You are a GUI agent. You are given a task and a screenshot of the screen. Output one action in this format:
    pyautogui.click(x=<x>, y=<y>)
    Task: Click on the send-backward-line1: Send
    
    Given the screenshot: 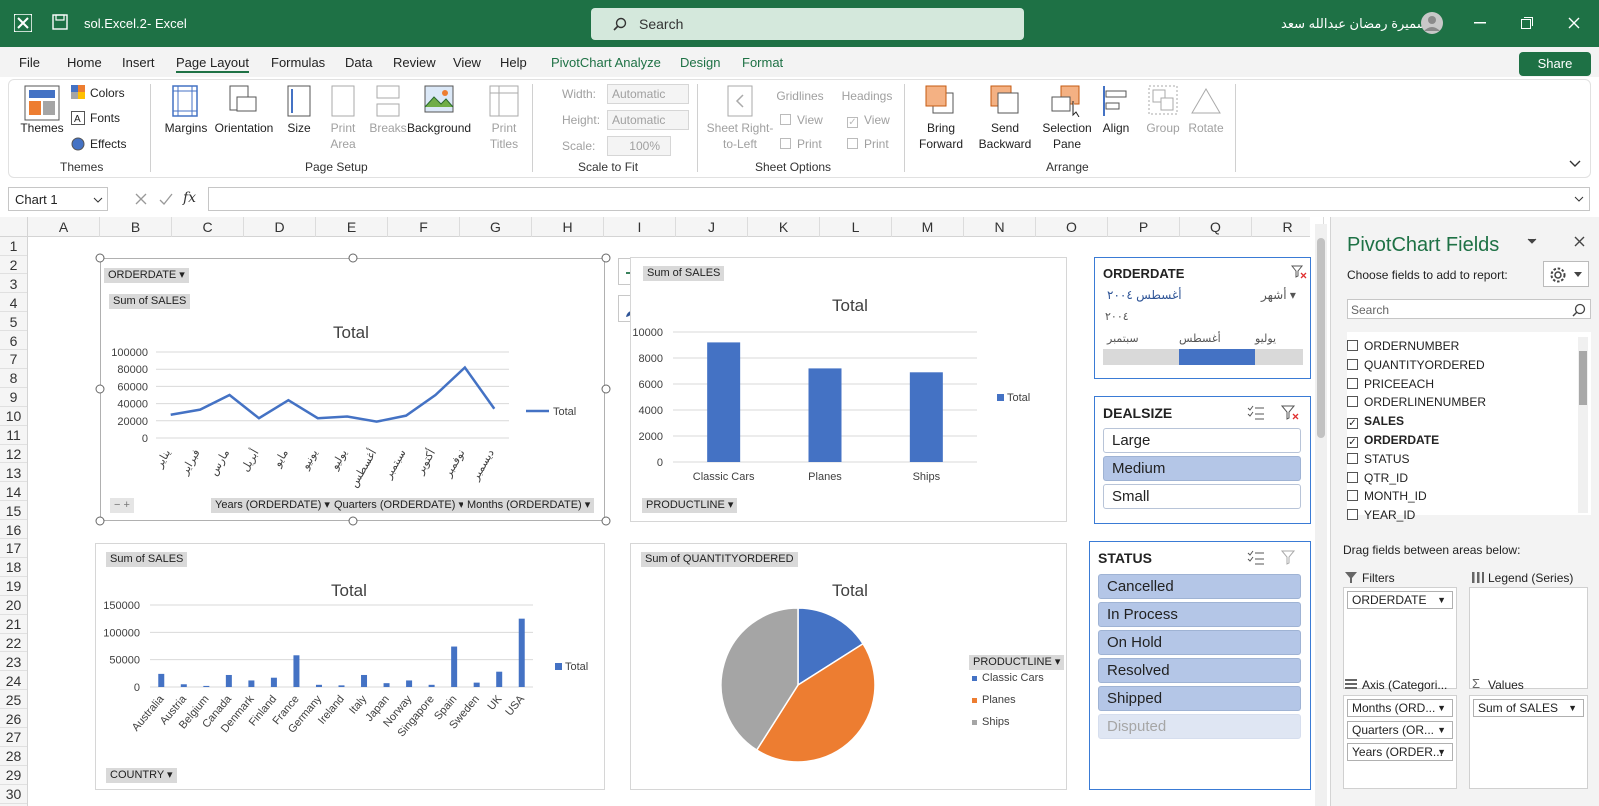 What is the action you would take?
    pyautogui.click(x=1005, y=128)
    